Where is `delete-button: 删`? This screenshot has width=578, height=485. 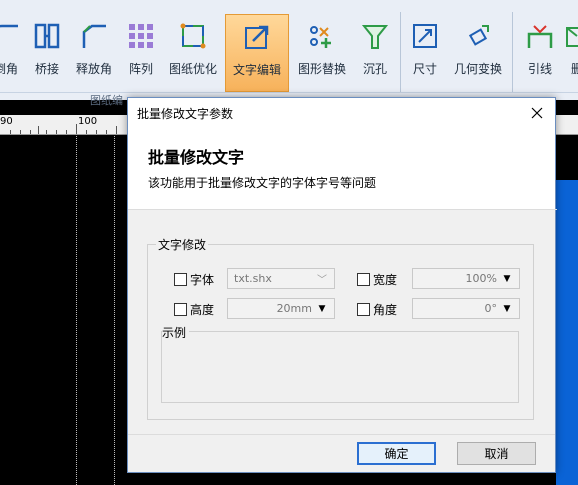 delete-button: 删 is located at coordinates (570, 53).